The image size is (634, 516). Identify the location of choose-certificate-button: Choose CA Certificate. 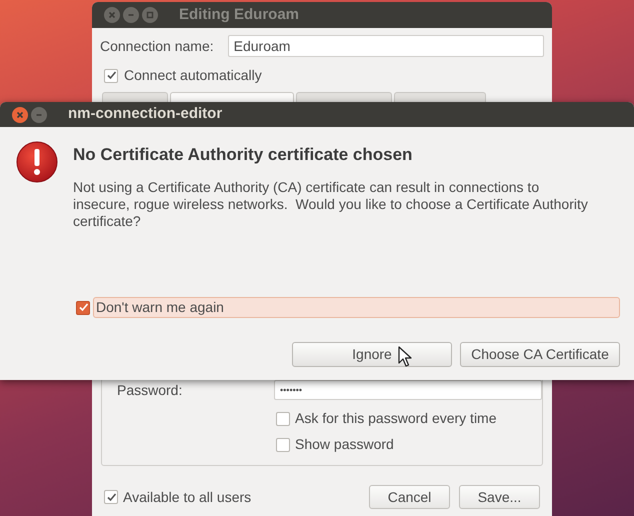
(540, 354).